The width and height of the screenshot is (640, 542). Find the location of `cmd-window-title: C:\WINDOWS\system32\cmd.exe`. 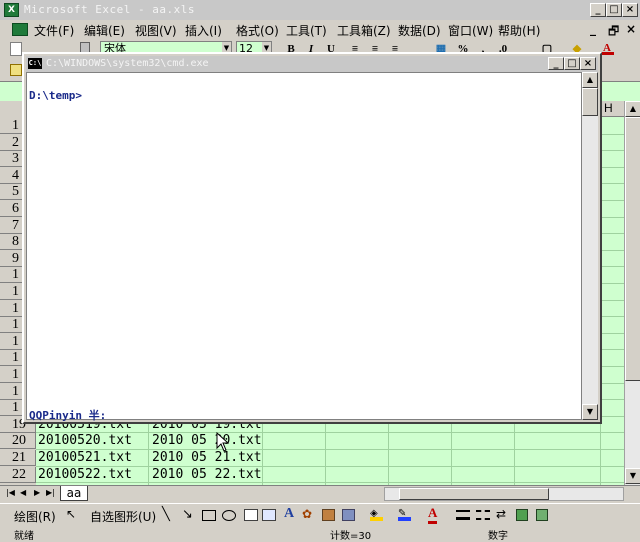

cmd-window-title: C:\WINDOWS\system32\cmd.exe is located at coordinates (127, 63).